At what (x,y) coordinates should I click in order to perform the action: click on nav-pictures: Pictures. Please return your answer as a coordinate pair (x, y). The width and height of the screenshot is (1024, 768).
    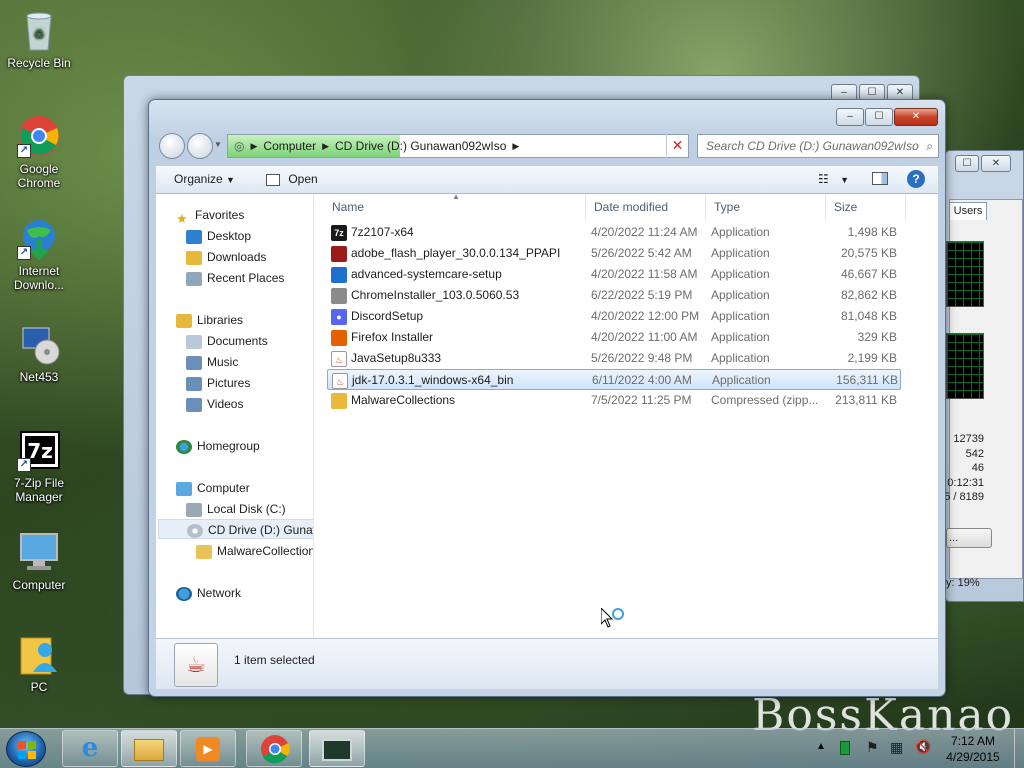
    Looking at the image, I should click on (218, 383).